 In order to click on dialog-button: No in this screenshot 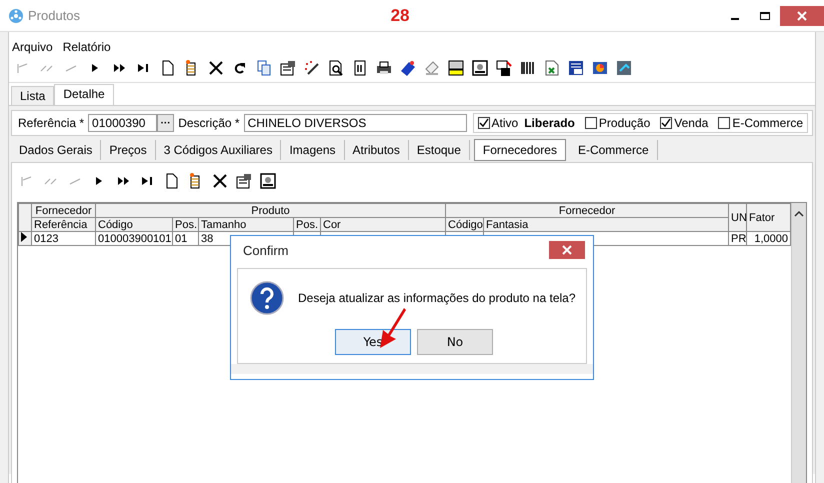, I will do `click(455, 342)`.